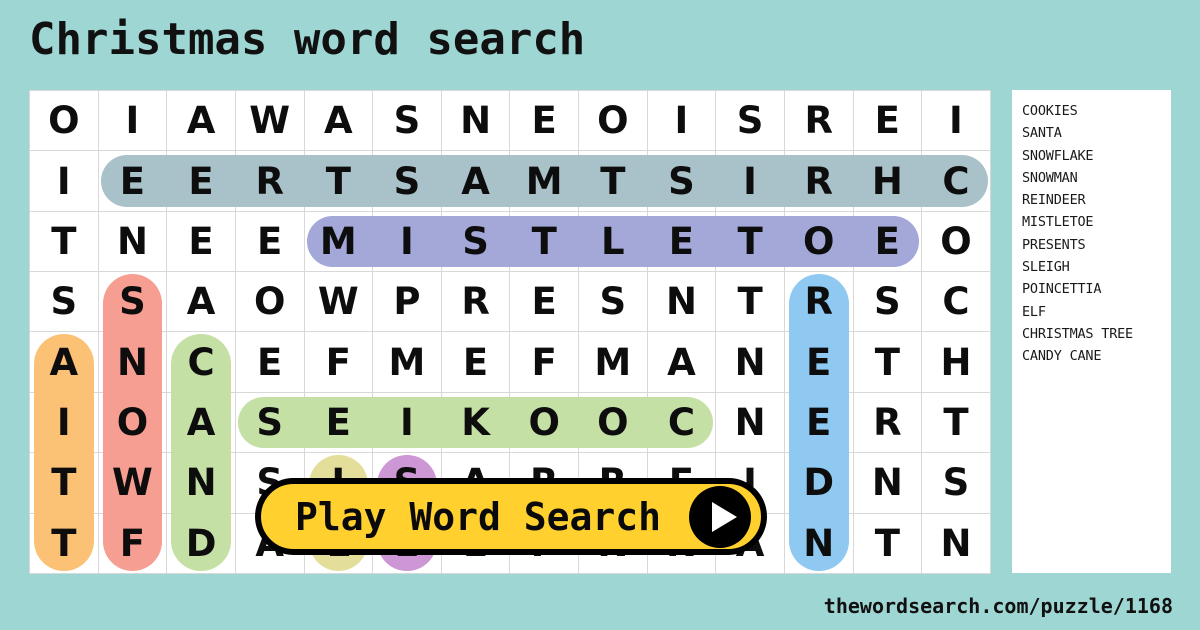  Describe the element at coordinates (475, 422) in the screenshot. I see `grid-cell: K` at that location.